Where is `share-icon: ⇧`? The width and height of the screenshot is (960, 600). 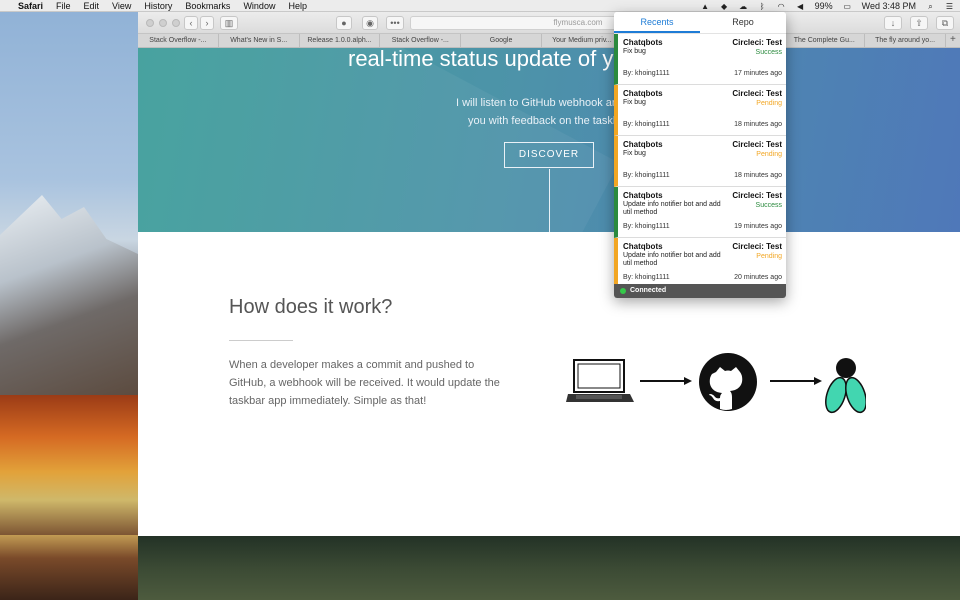 share-icon: ⇧ is located at coordinates (919, 23).